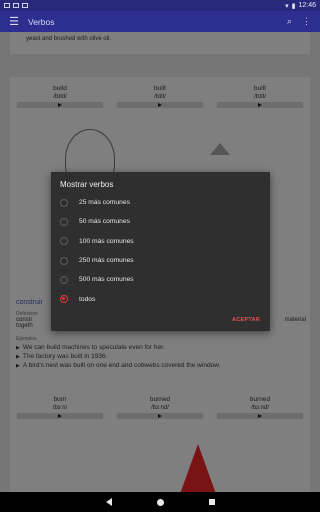  Describe the element at coordinates (106, 261) in the screenshot. I see `option-label: 250 más comunes` at that location.